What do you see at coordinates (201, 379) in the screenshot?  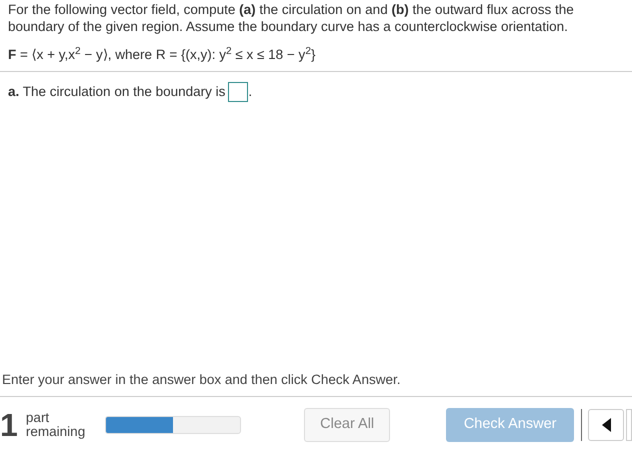 I see `hint-text: Enter your answer in the answer box and then click Check Answer.` at bounding box center [201, 379].